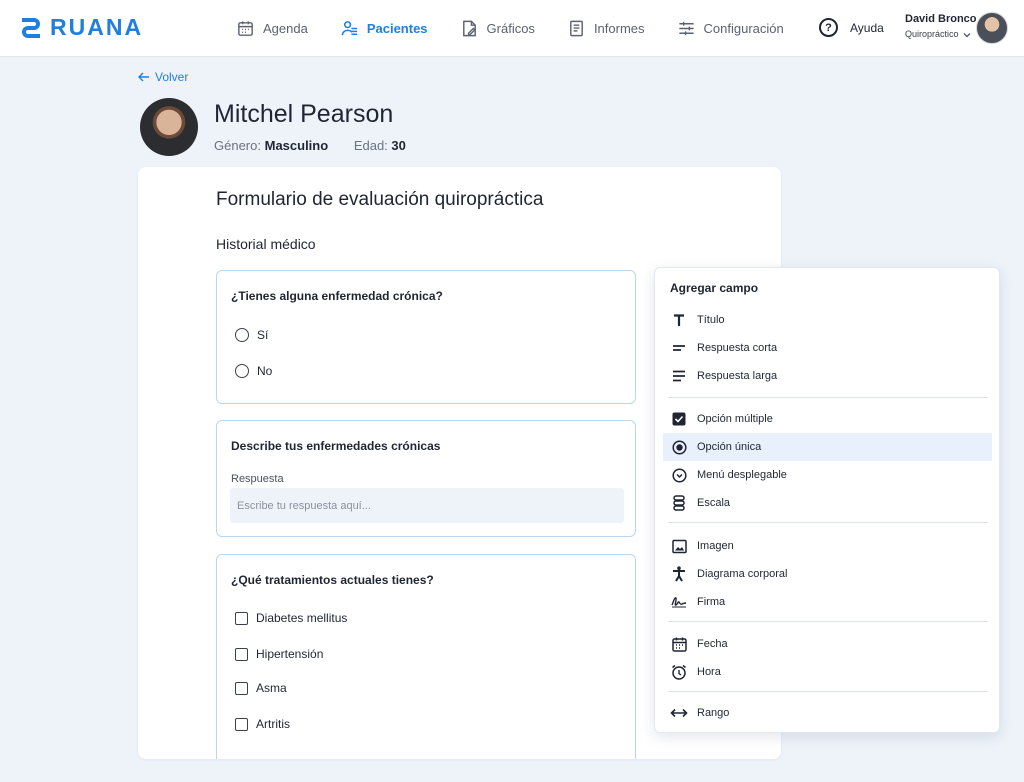 Image resolution: width=1024 pixels, height=782 pixels. I want to click on chart-file-icon, so click(469, 28).